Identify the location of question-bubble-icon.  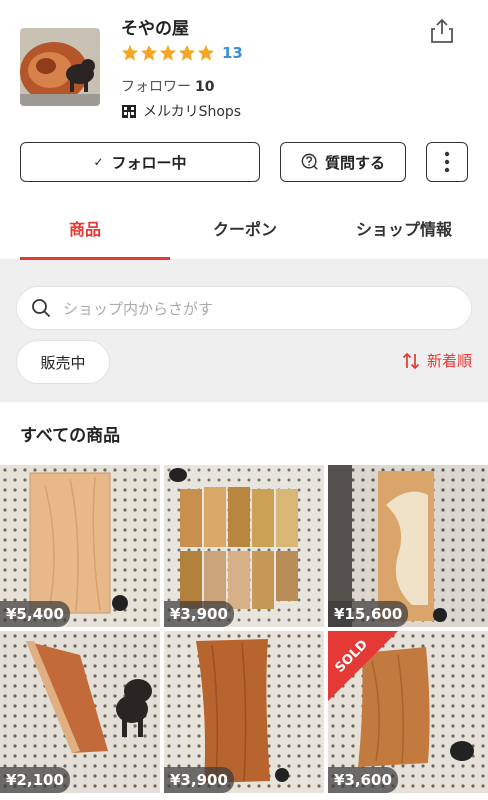
(309, 161).